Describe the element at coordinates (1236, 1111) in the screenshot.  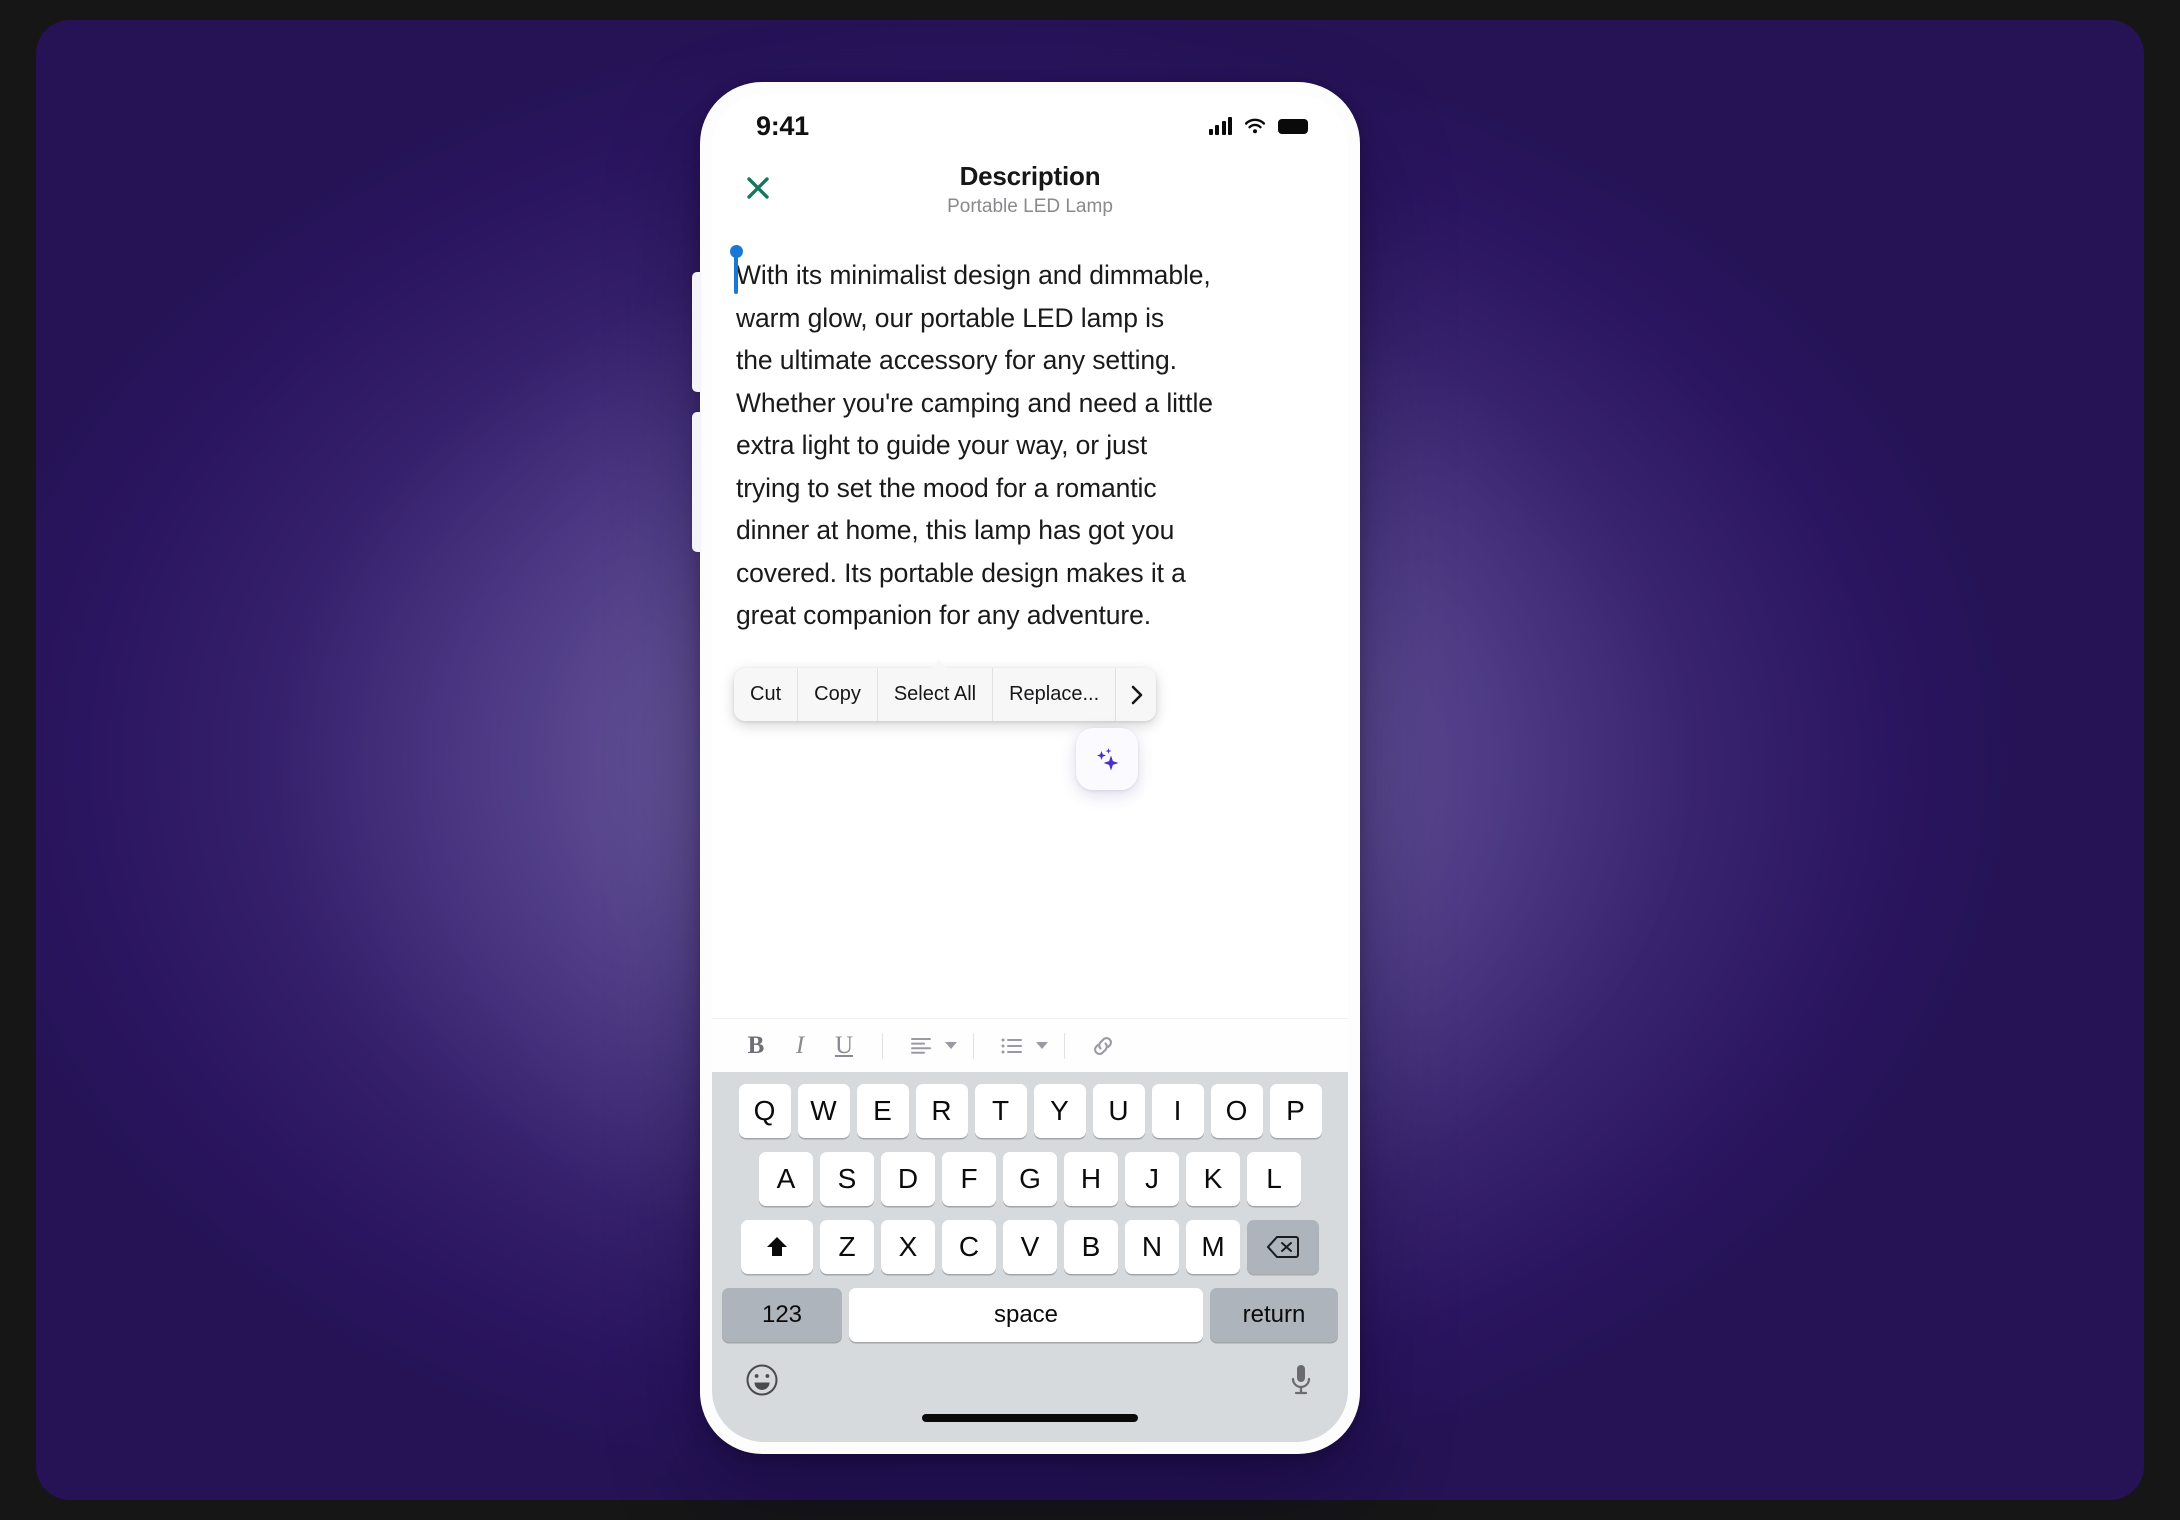
I see `key-o: O` at that location.